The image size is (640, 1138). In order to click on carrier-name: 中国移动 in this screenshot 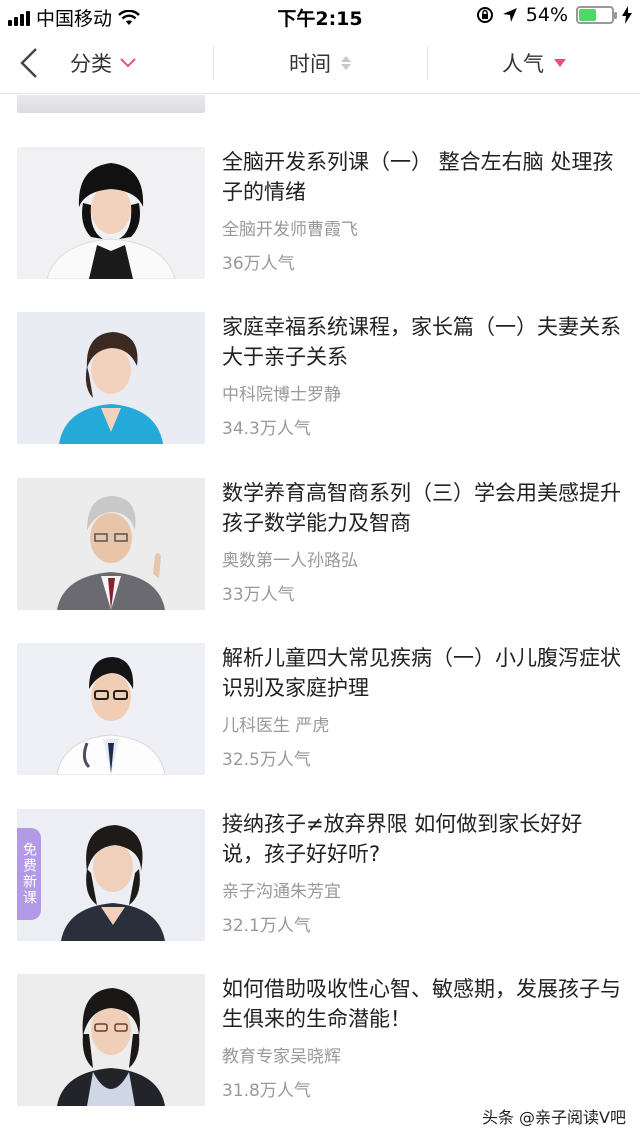, I will do `click(74, 19)`.